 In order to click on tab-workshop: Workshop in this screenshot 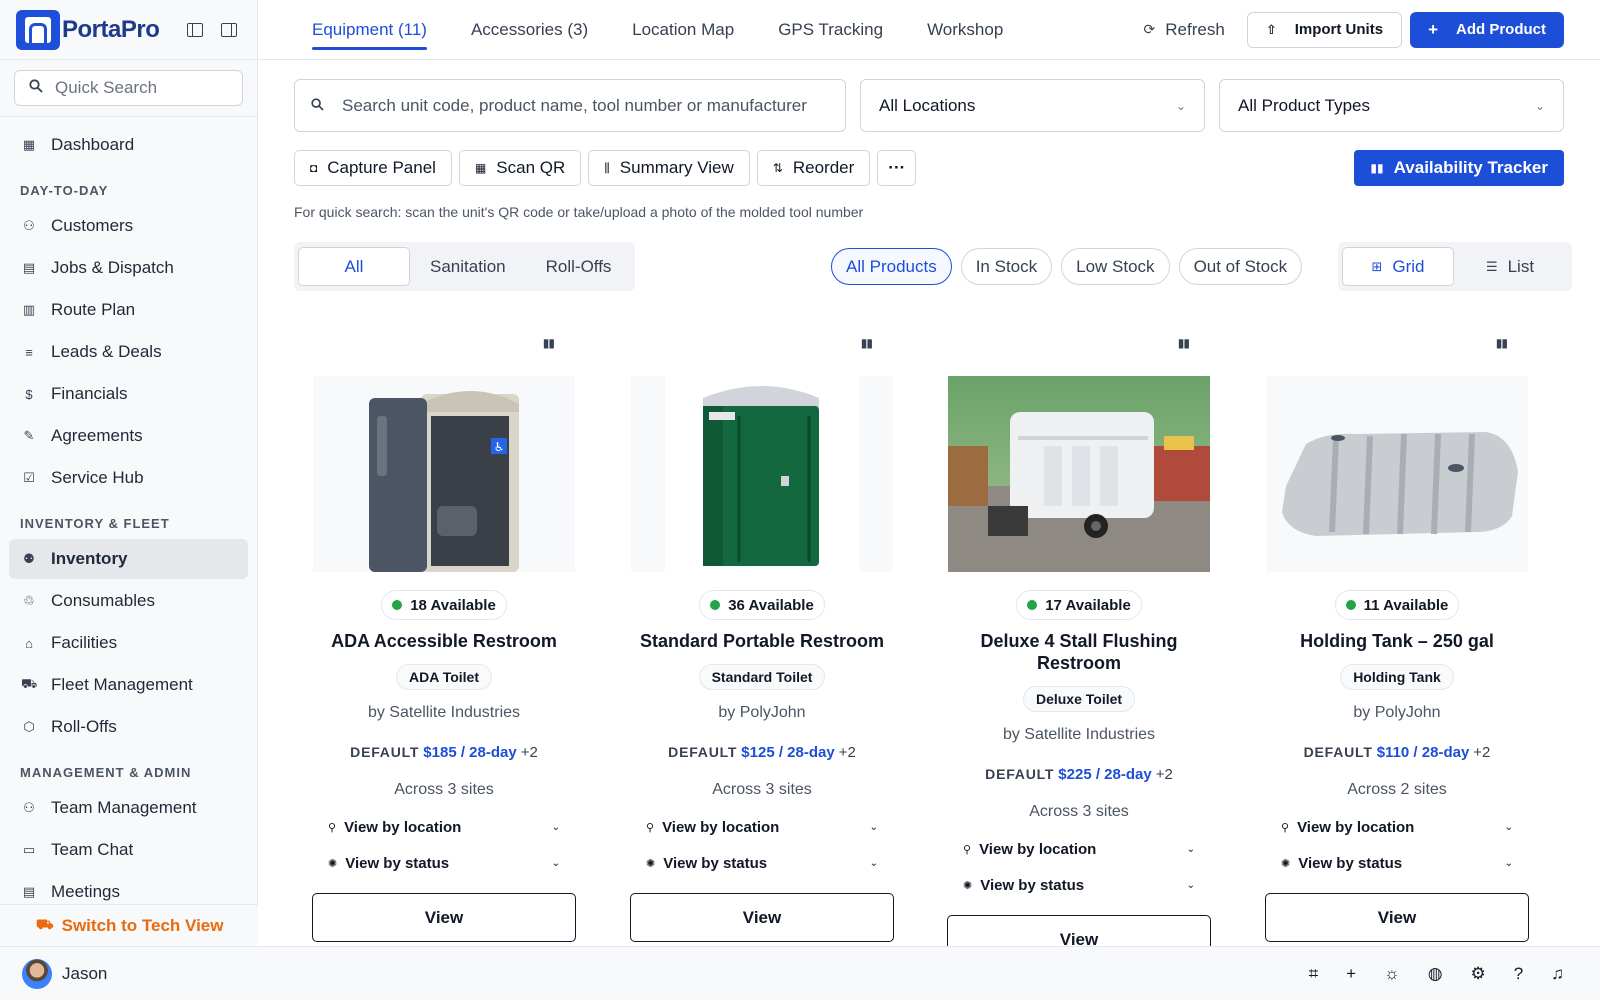, I will do `click(965, 30)`.